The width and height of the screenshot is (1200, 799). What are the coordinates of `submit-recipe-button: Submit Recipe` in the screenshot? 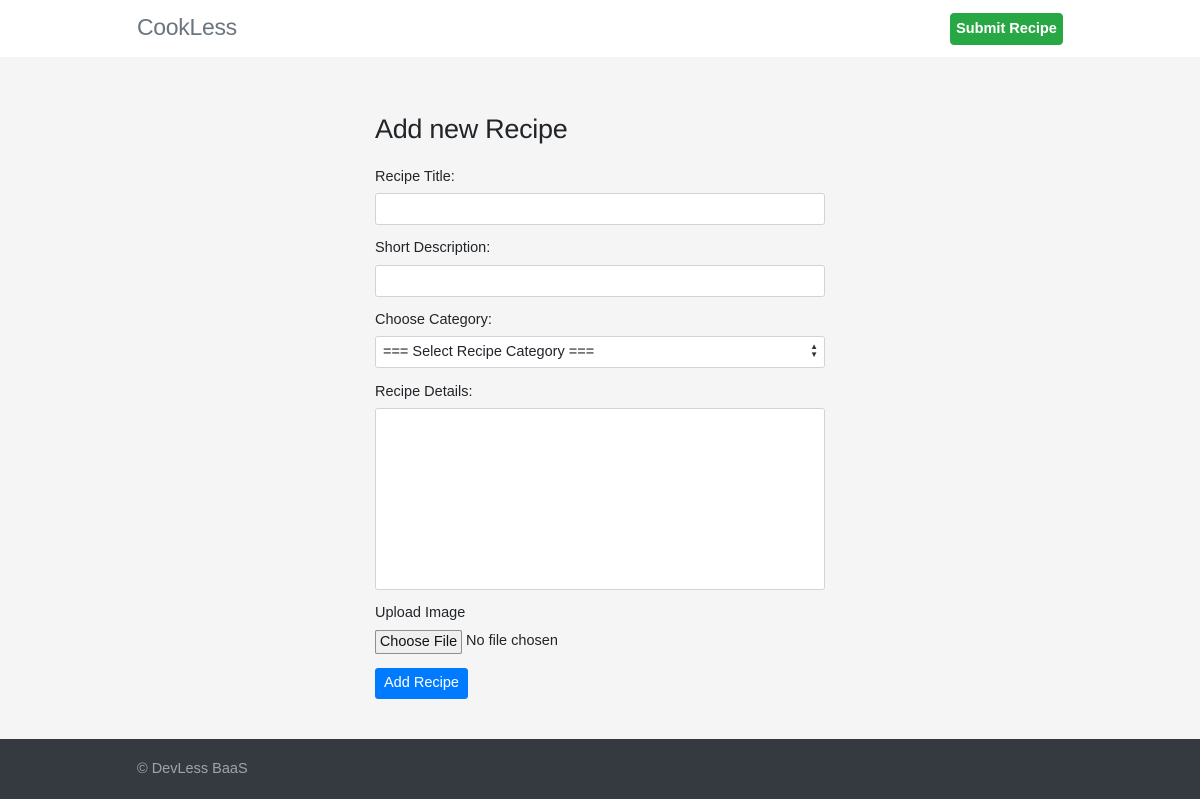 It's located at (1006, 29).